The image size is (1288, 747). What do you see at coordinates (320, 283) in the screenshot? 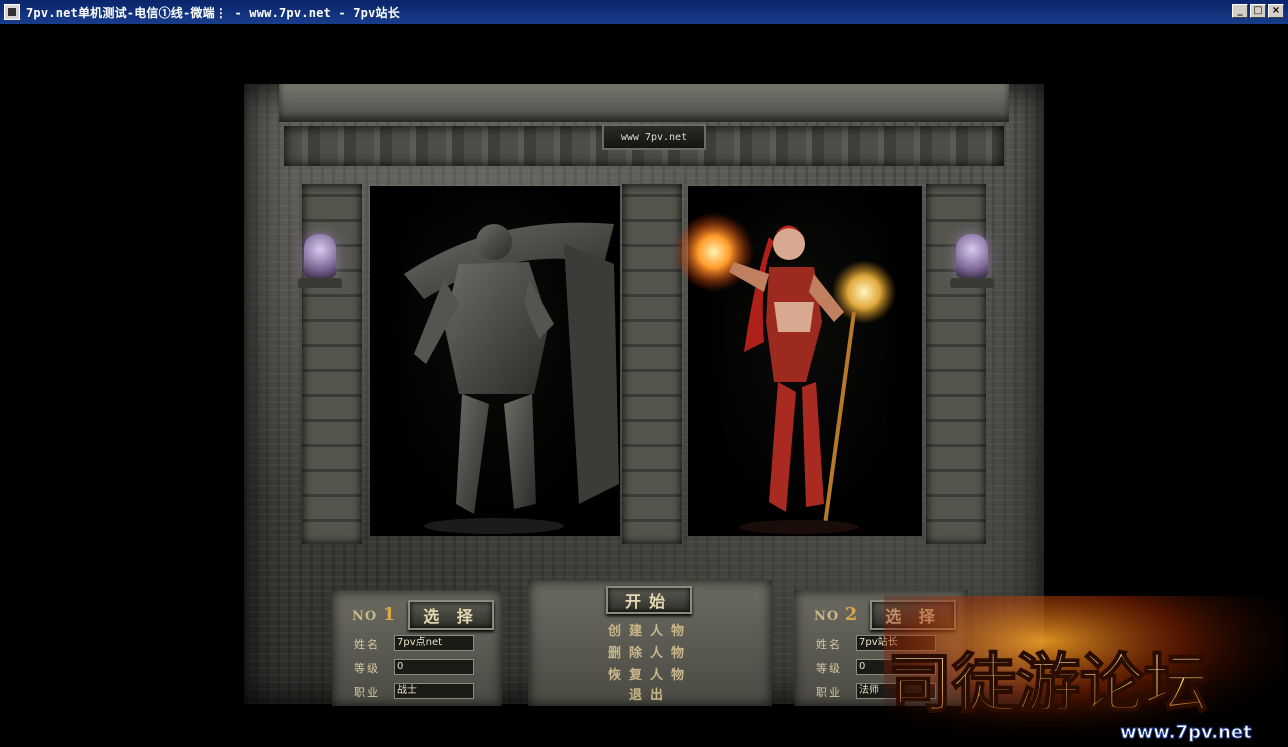
I see `left-lamp-base` at bounding box center [320, 283].